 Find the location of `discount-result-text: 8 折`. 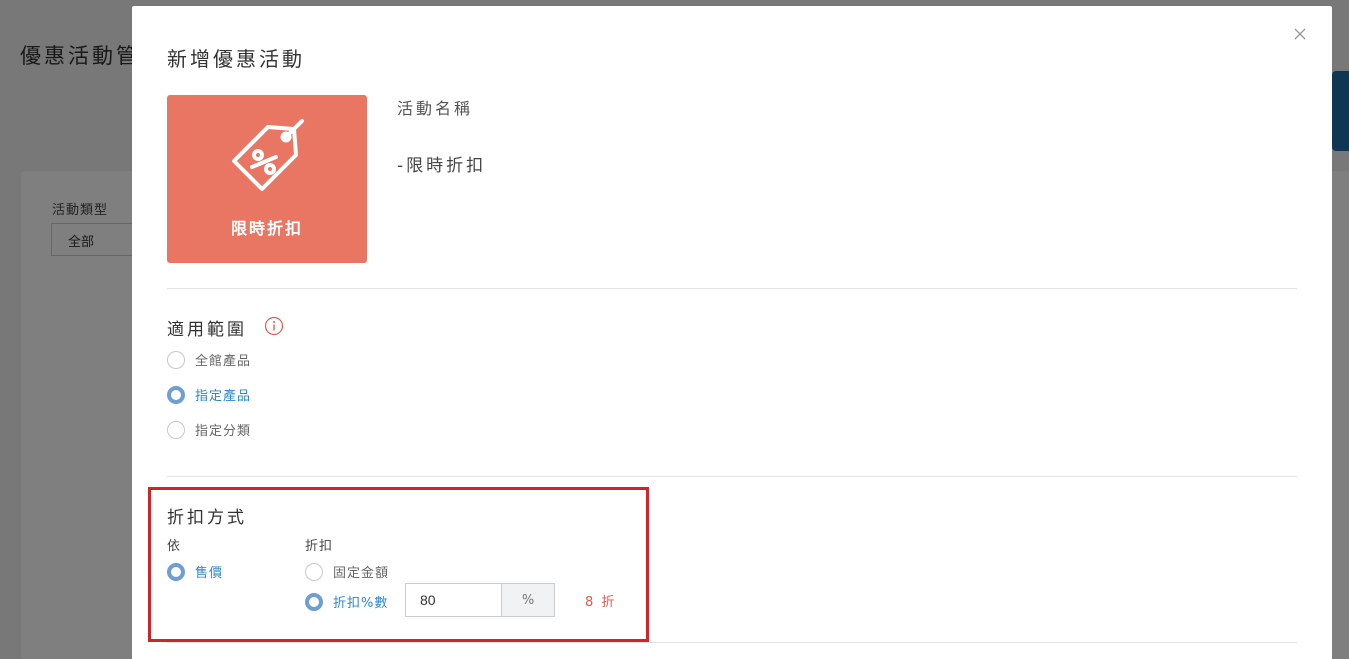

discount-result-text: 8 折 is located at coordinates (601, 602).